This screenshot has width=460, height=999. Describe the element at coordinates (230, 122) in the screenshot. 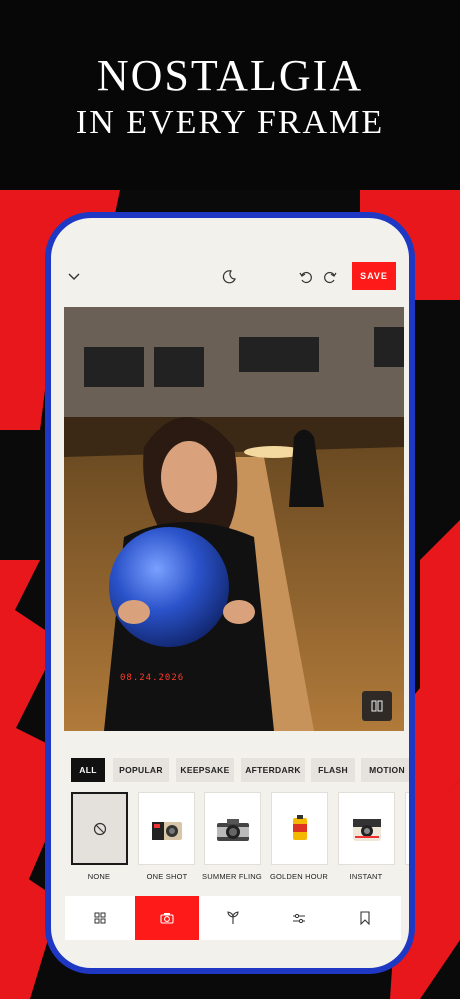

I see `headline-line-2: IN EVERY FRAME` at that location.